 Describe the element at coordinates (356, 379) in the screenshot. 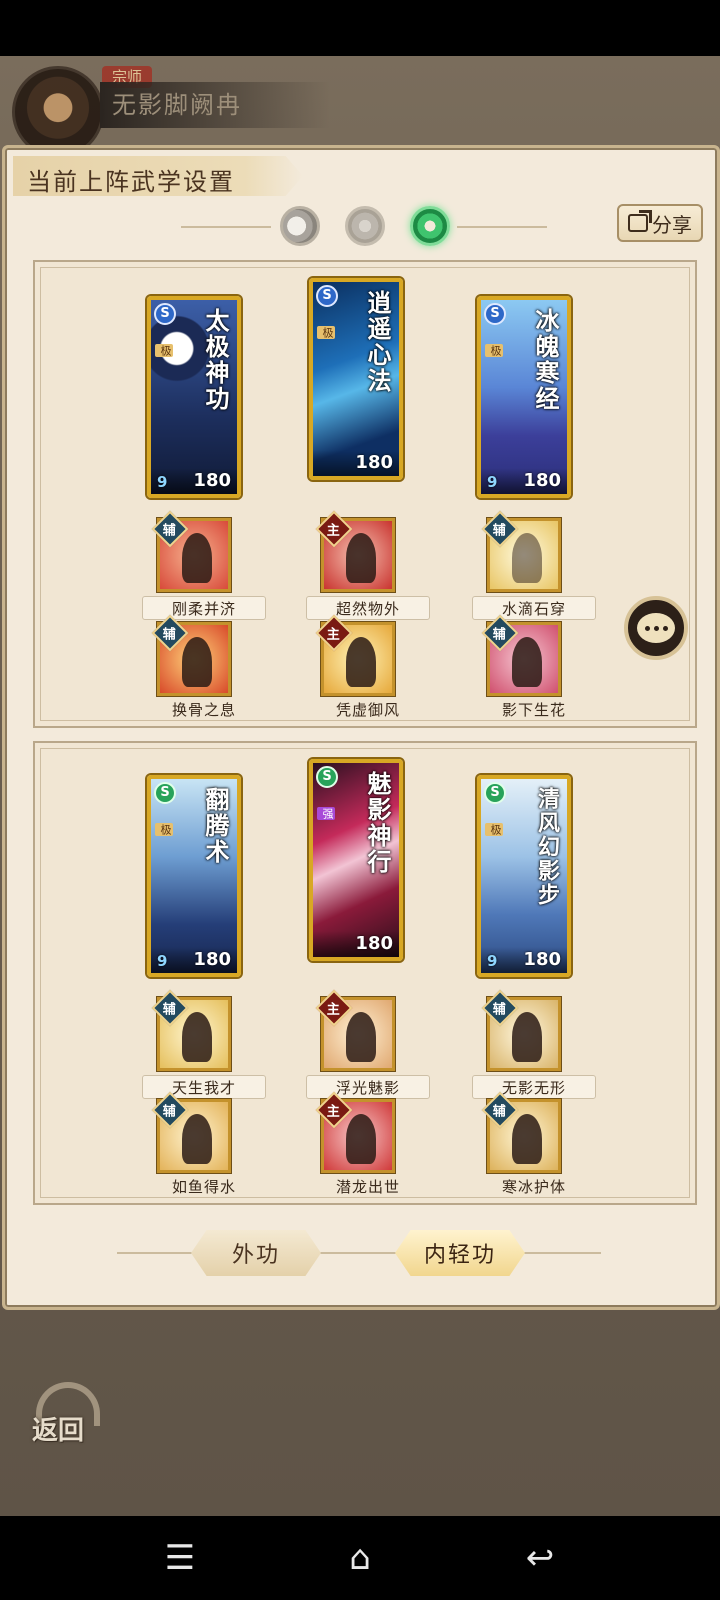

I see `martial-card: S 极 逍遥心法 180` at that location.